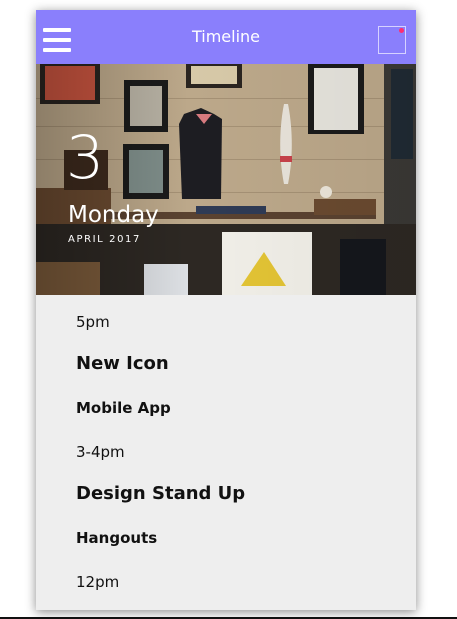 This screenshot has height=619, width=457. What do you see at coordinates (98, 582) in the screenshot?
I see `event-time-label: 12pm` at bounding box center [98, 582].